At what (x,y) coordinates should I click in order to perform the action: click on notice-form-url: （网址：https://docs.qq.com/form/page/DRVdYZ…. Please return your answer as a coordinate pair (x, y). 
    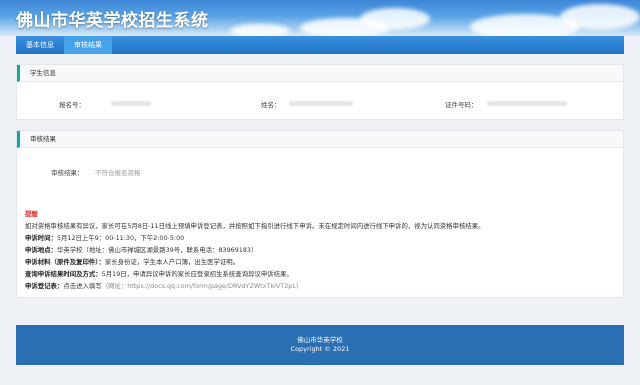
    Looking at the image, I should click on (202, 286).